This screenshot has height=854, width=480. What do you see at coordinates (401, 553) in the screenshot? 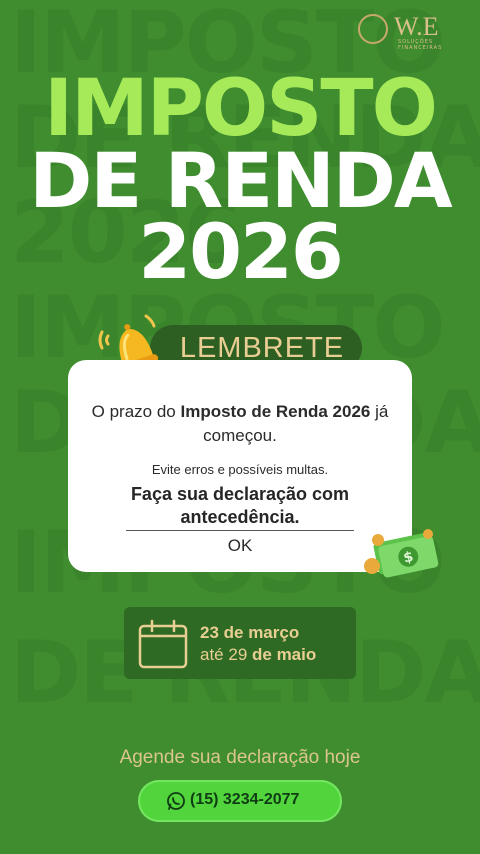
I see `money-icon: $` at bounding box center [401, 553].